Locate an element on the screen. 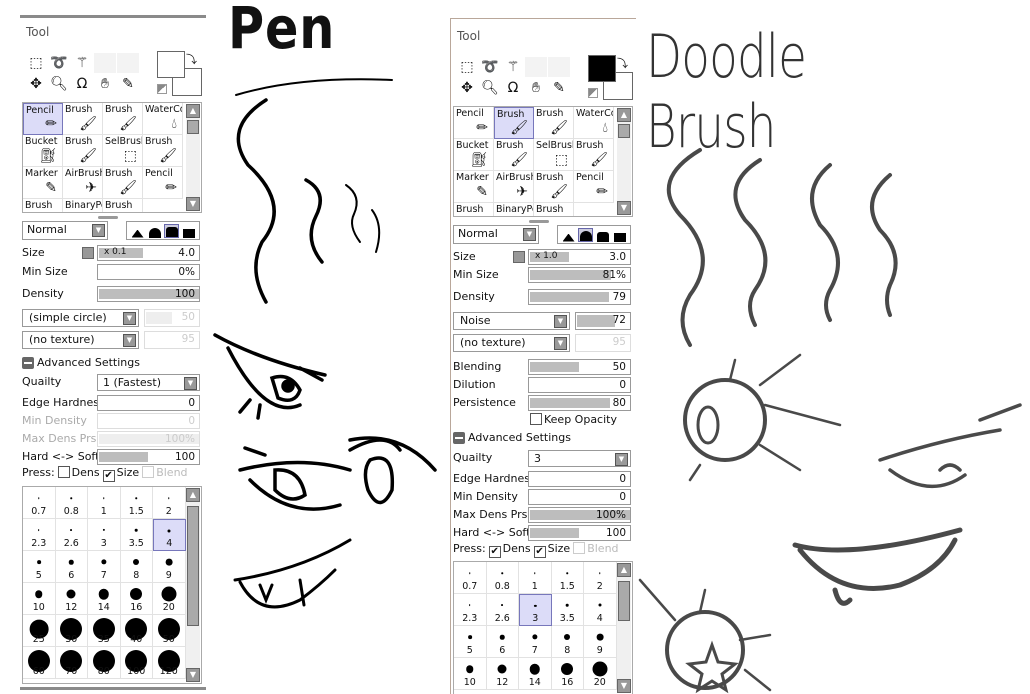 The image size is (1030, 694). size-cell-10: 10 is located at coordinates (470, 674).